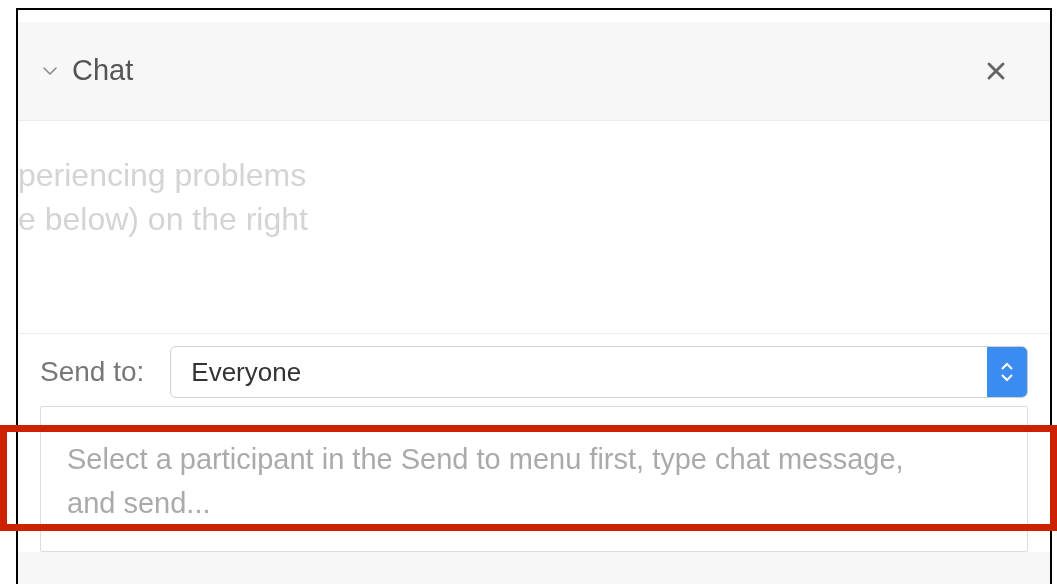  What do you see at coordinates (1007, 372) in the screenshot?
I see `stepper-icon` at bounding box center [1007, 372].